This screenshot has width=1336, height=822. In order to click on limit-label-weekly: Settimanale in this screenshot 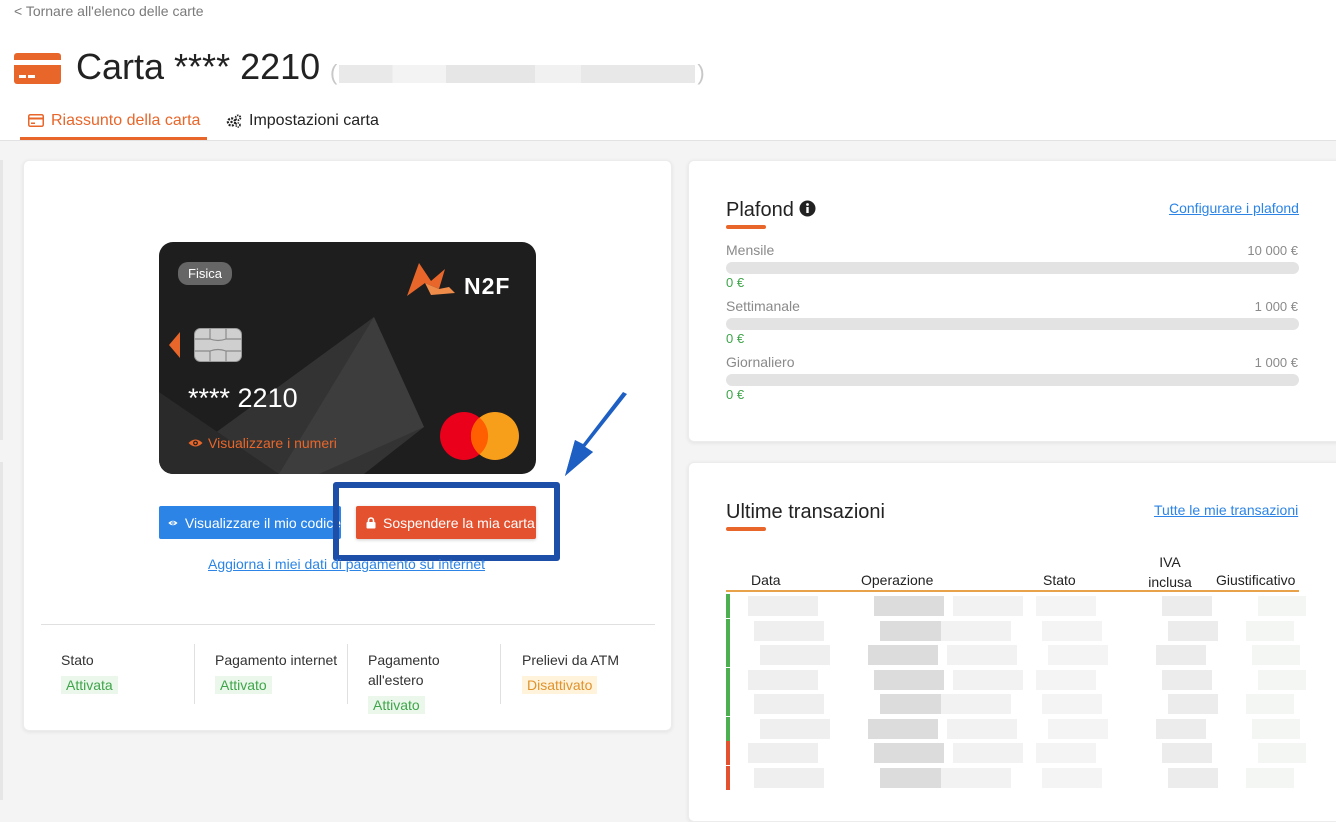, I will do `click(763, 306)`.